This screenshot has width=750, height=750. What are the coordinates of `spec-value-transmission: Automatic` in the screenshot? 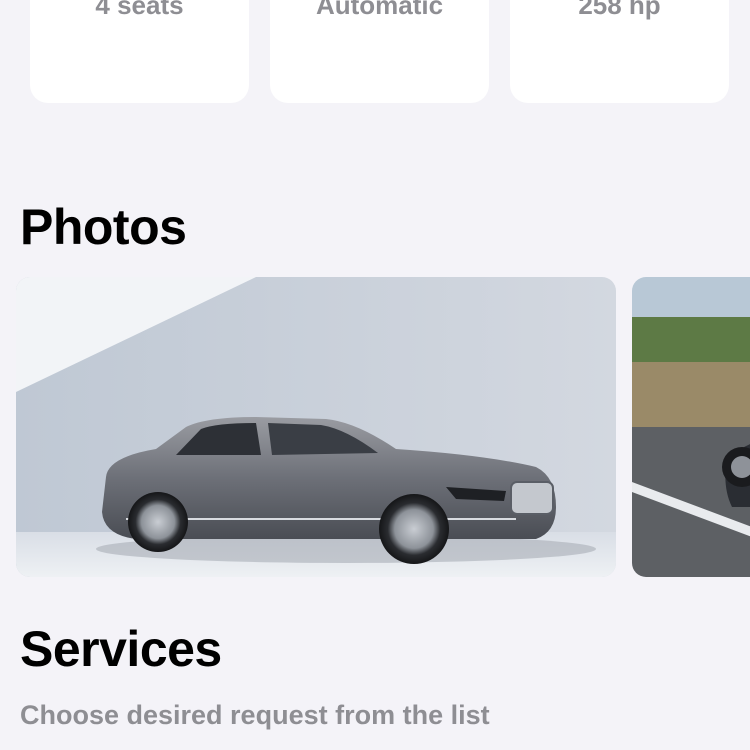 It's located at (379, 10).